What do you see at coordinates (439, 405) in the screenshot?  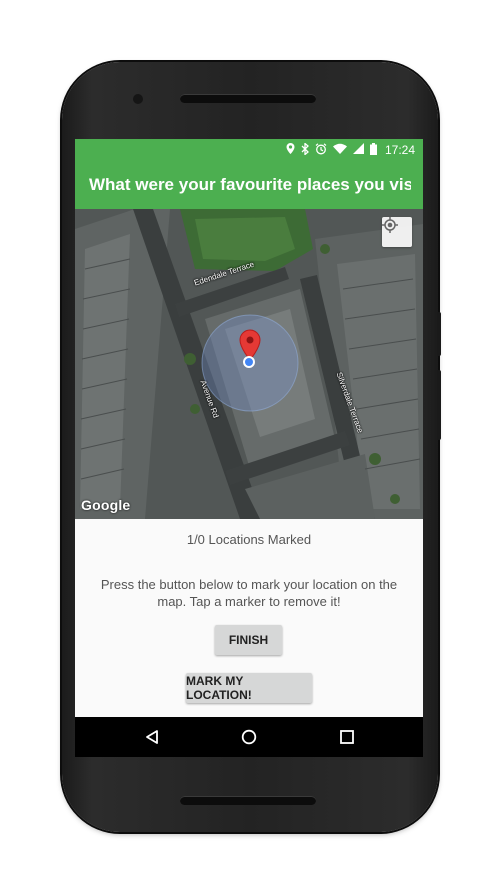 I see `volume-button` at bounding box center [439, 405].